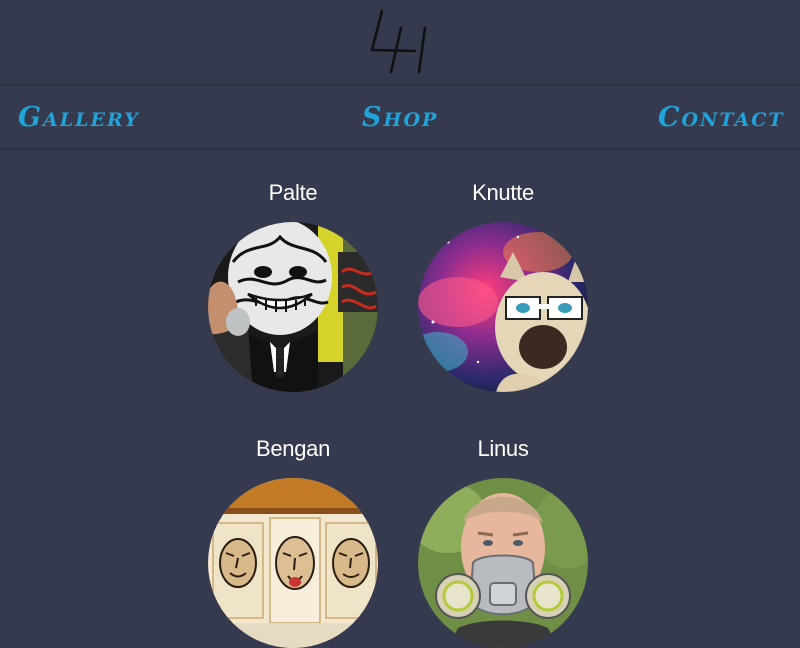 The height and width of the screenshot is (648, 800). Describe the element at coordinates (293, 194) in the screenshot. I see `artist-name: Palte` at that location.